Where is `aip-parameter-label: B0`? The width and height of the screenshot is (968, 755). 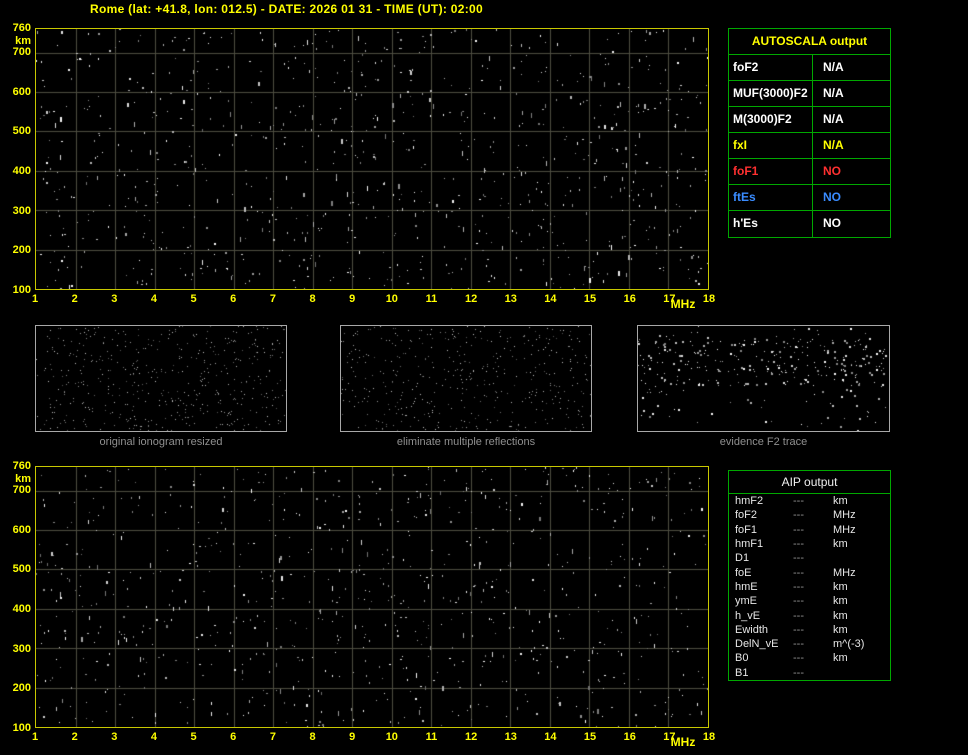
aip-parameter-label: B0 is located at coordinates (742, 658).